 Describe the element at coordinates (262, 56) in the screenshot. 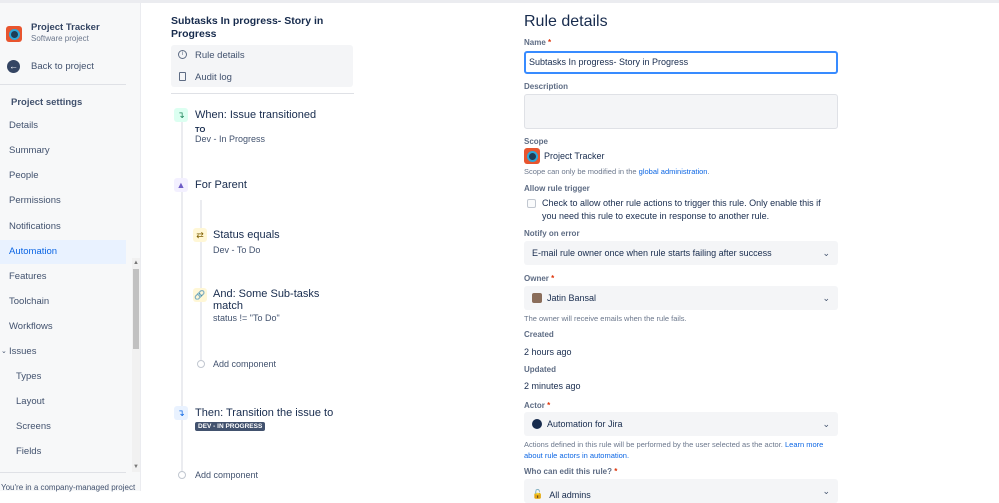

I see `menu-rule-details: i Rule details` at that location.